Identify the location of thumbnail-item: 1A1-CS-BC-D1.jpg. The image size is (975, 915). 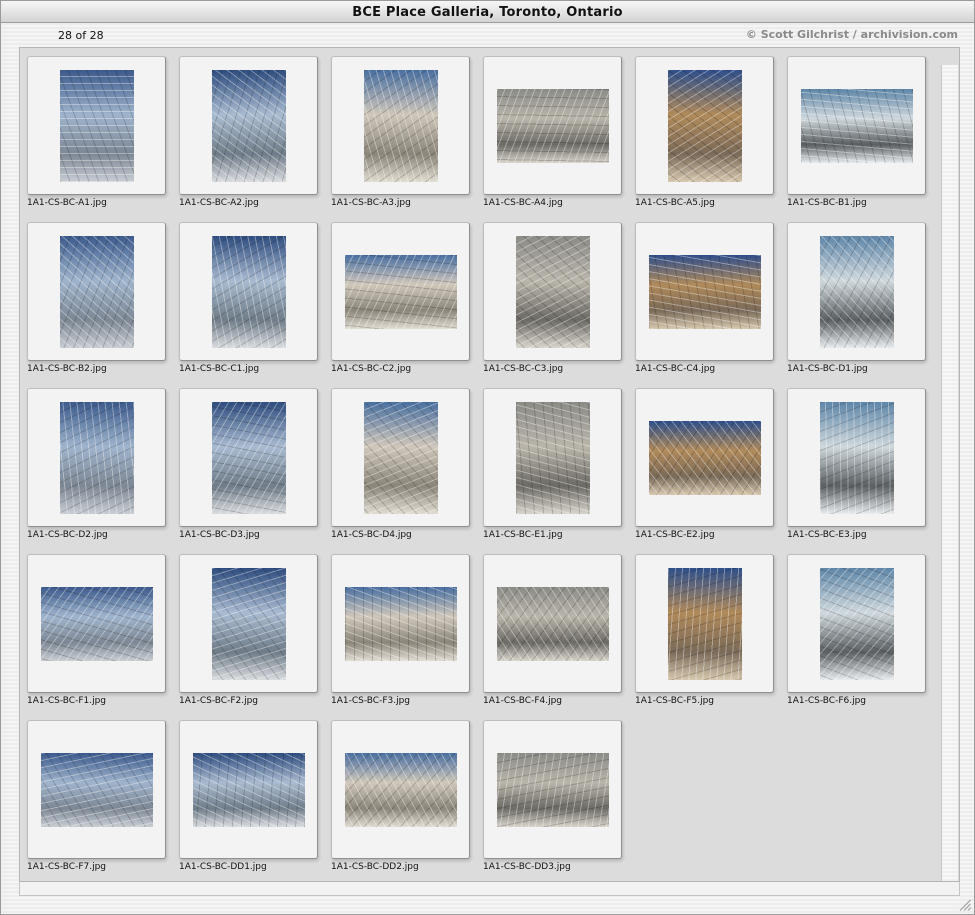
(855, 298).